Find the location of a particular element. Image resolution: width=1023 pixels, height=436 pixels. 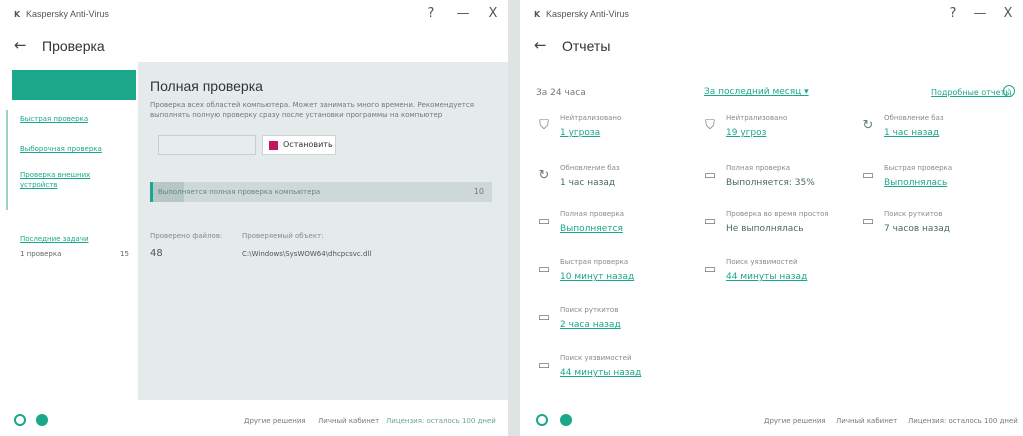

history-item: 1 проверка is located at coordinates (41, 254).